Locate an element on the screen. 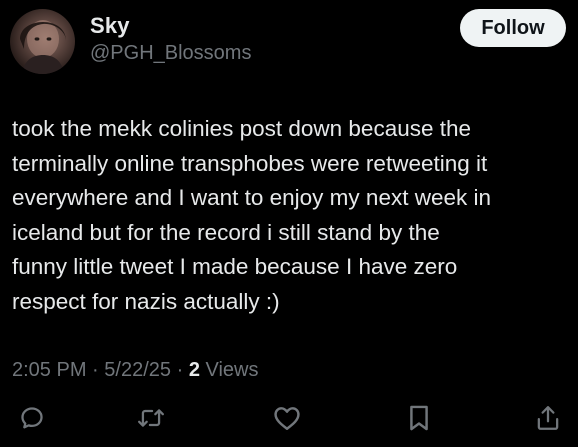  bookmark-button is located at coordinates (419, 418).